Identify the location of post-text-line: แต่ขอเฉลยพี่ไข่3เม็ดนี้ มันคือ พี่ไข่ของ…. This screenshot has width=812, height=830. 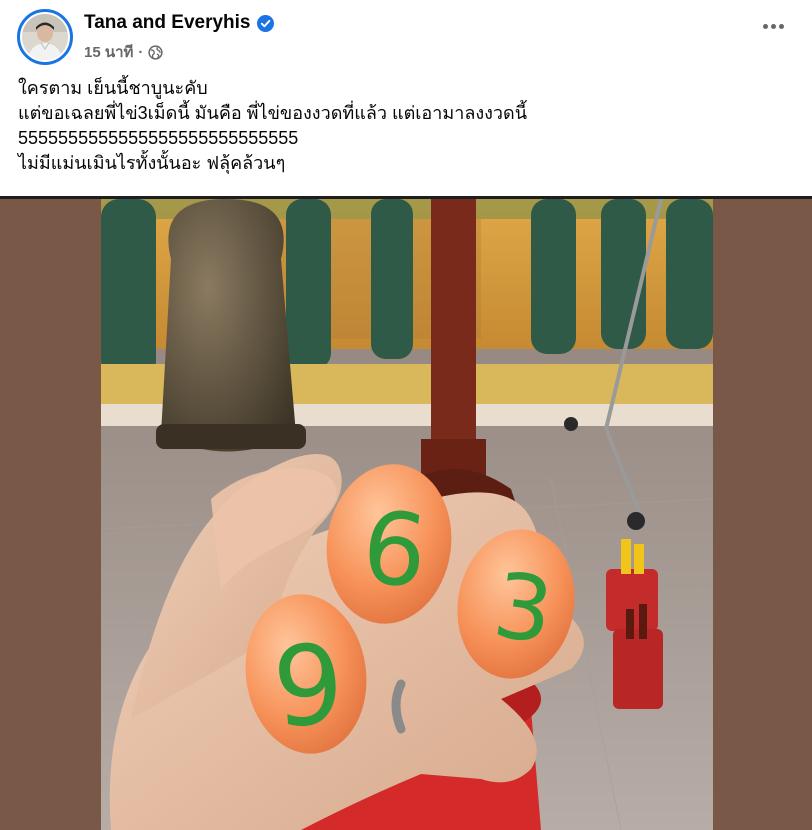
(273, 113).